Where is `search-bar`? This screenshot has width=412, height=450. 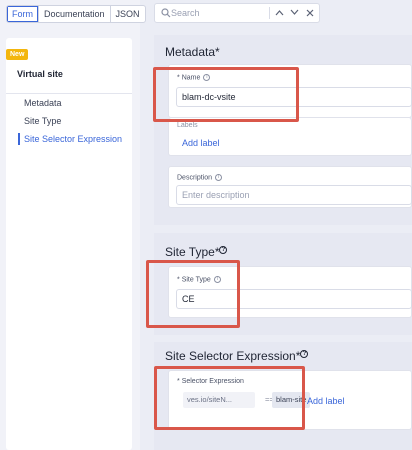
search-bar is located at coordinates (237, 13).